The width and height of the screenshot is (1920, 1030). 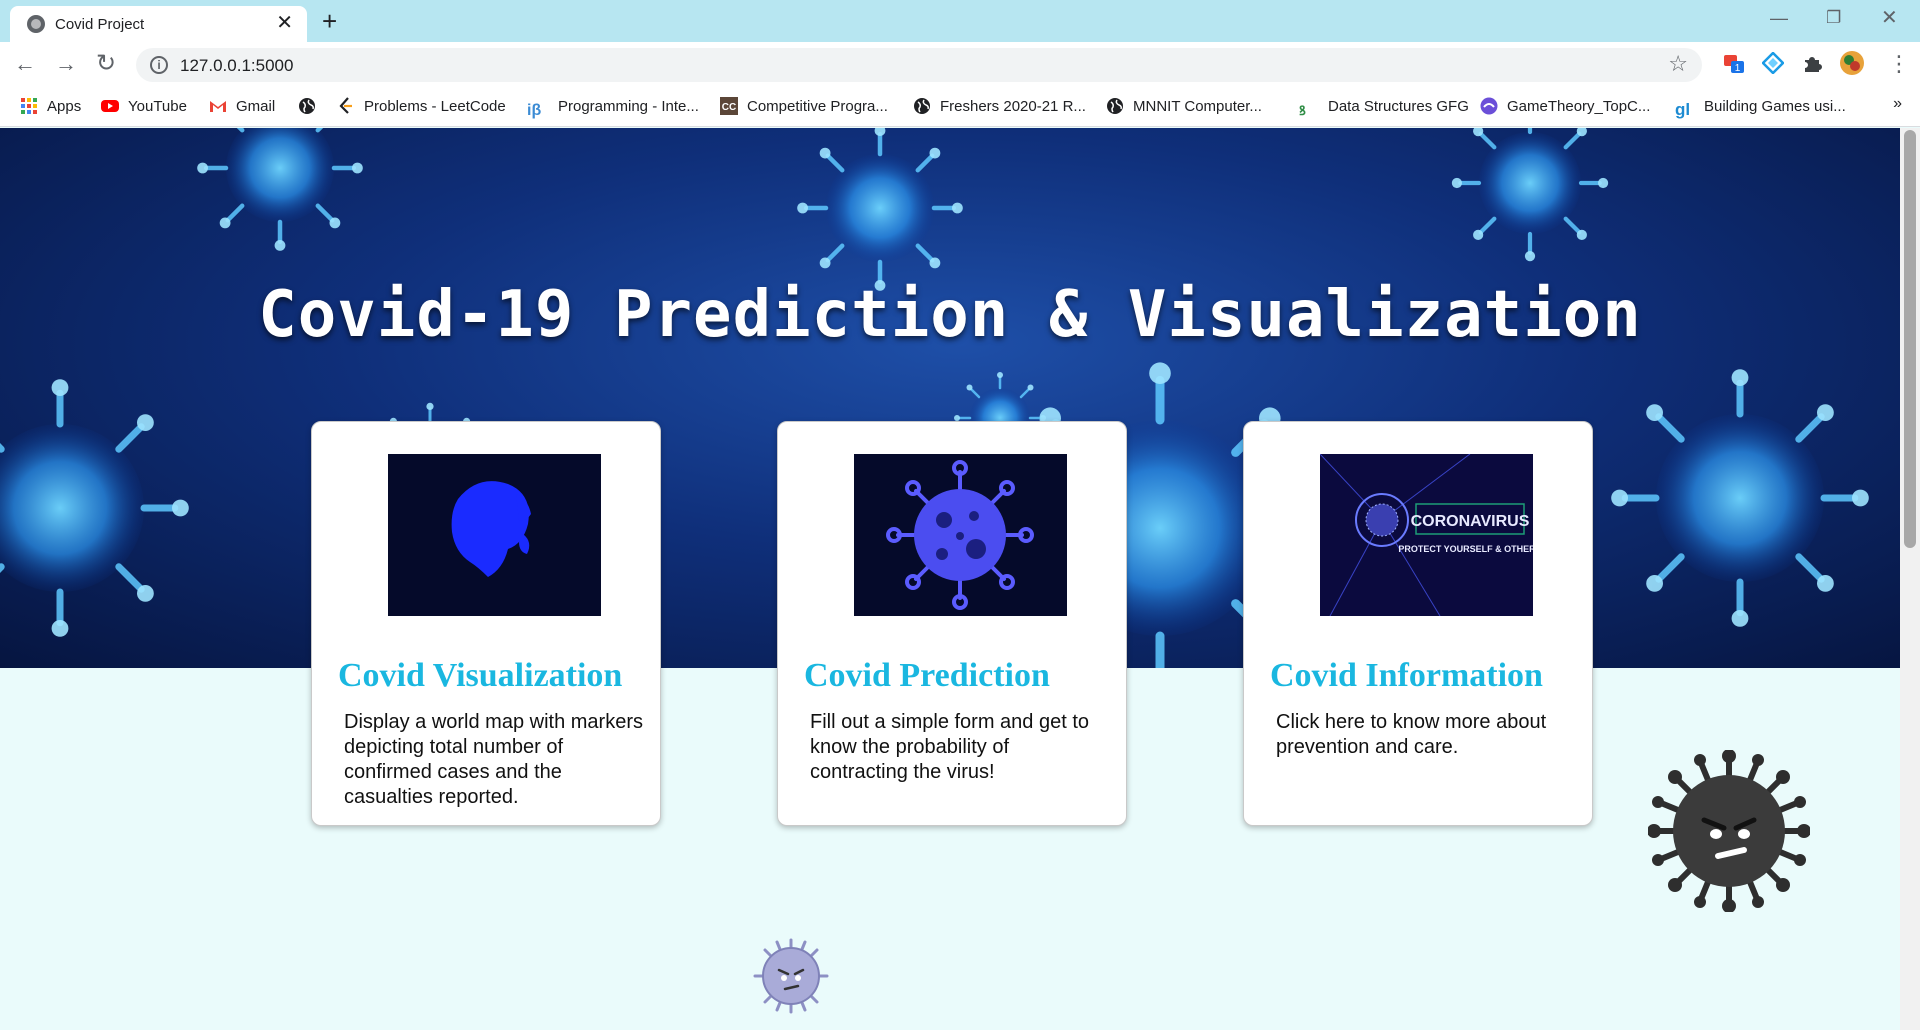 I want to click on extension-diamond-icon, so click(x=1773, y=63).